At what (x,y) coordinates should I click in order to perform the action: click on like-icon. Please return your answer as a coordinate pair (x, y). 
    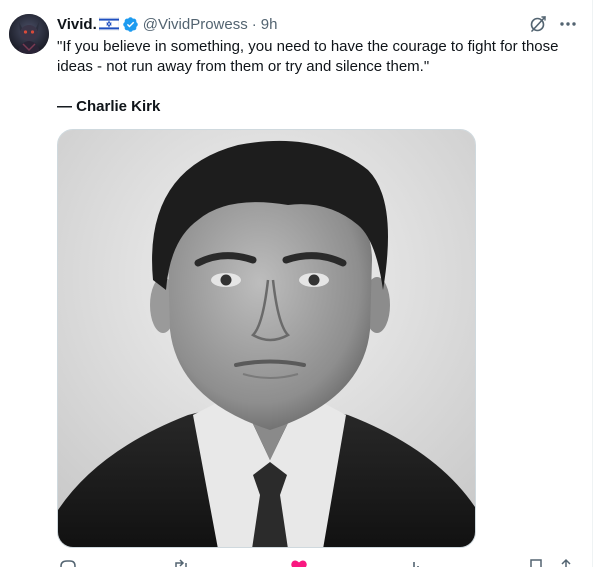
    Looking at the image, I should click on (299, 562).